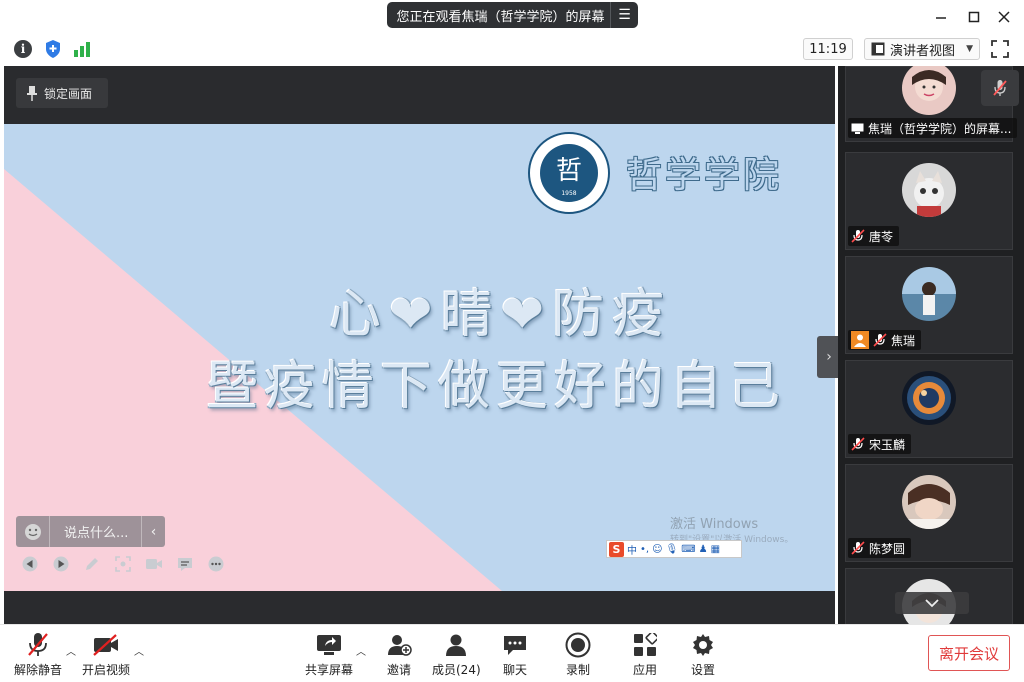 The width and height of the screenshot is (1024, 682). I want to click on unmute-button: 解除静音, so click(38, 654).